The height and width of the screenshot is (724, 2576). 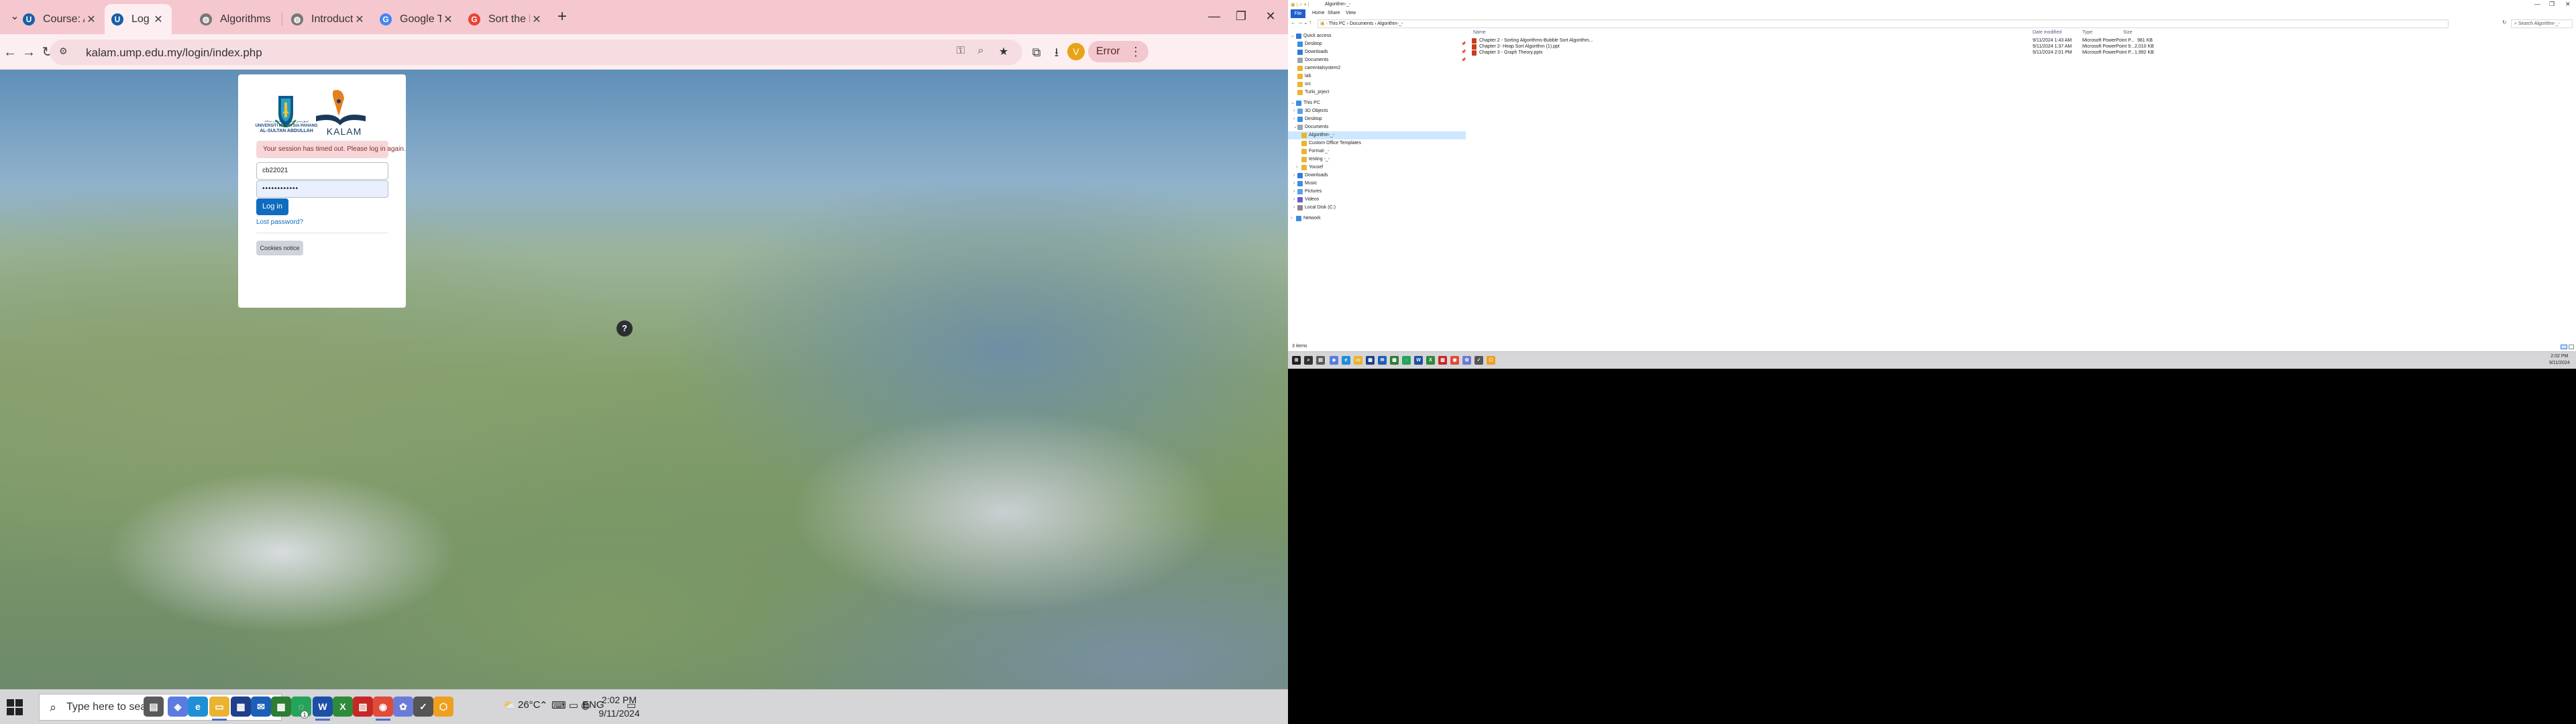 What do you see at coordinates (1056, 52) in the screenshot?
I see `downloads-icon: ⭳` at bounding box center [1056, 52].